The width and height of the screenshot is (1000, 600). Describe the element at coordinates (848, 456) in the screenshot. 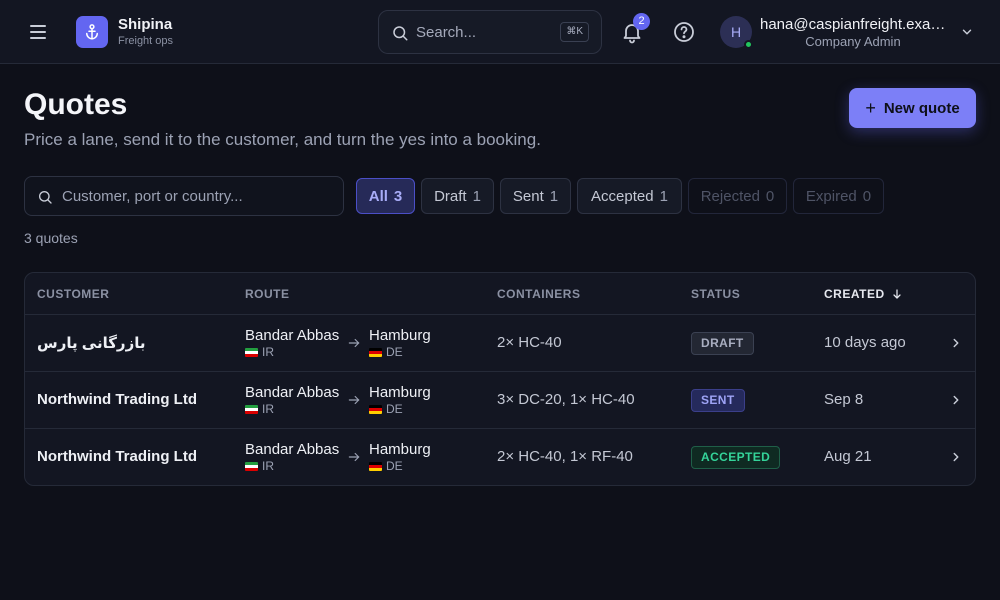

I see `created-date: Aug 21` at that location.